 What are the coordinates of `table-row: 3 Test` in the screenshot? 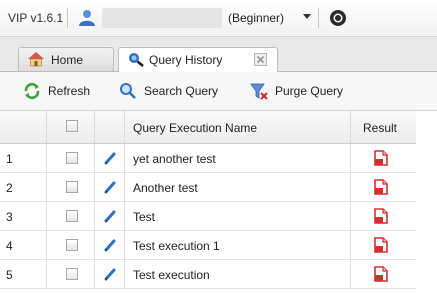 It's located at (208, 216).